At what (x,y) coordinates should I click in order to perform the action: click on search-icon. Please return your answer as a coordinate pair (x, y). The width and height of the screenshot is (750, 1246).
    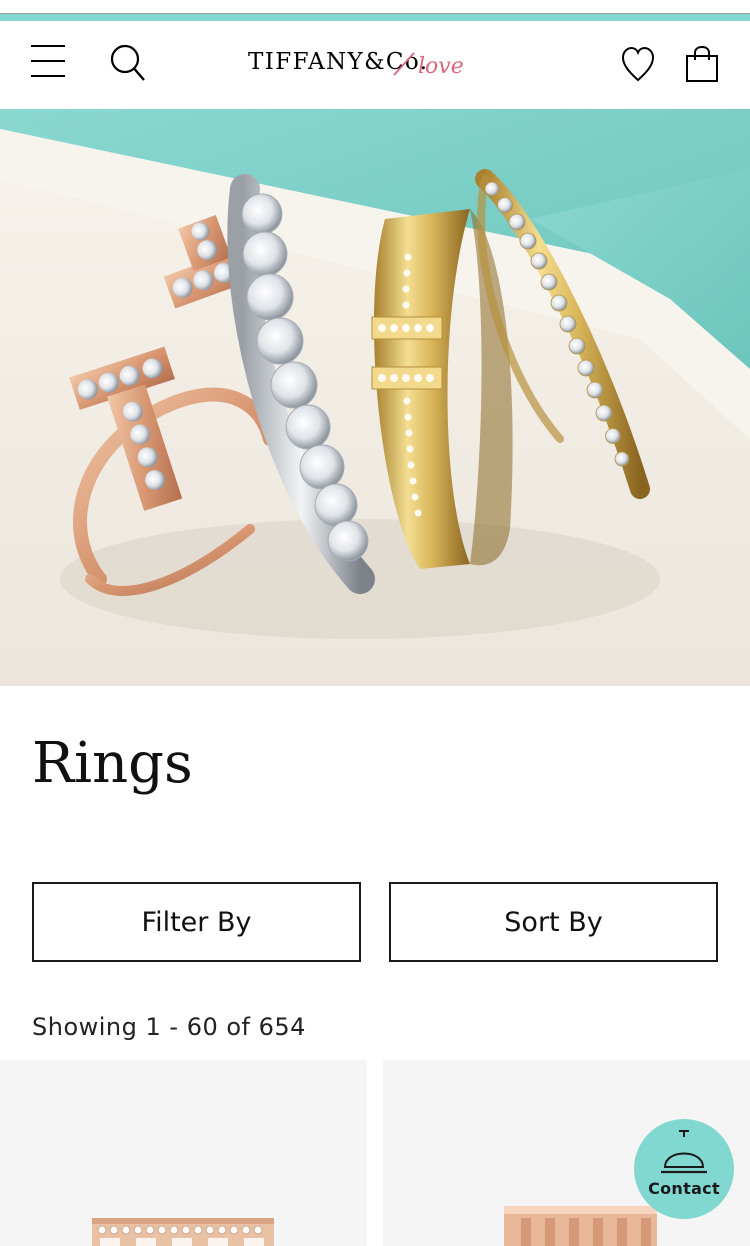
    Looking at the image, I should click on (127, 62).